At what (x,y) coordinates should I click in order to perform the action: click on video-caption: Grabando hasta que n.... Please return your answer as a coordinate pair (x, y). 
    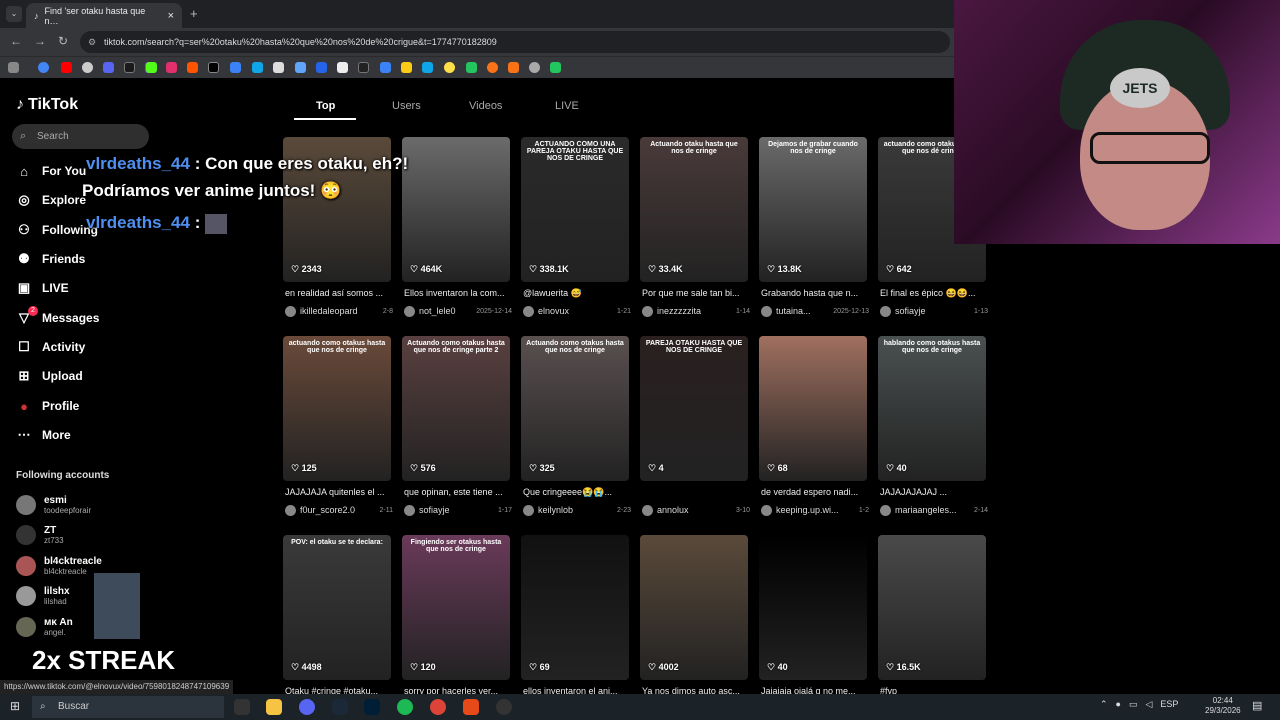
    Looking at the image, I should click on (815, 293).